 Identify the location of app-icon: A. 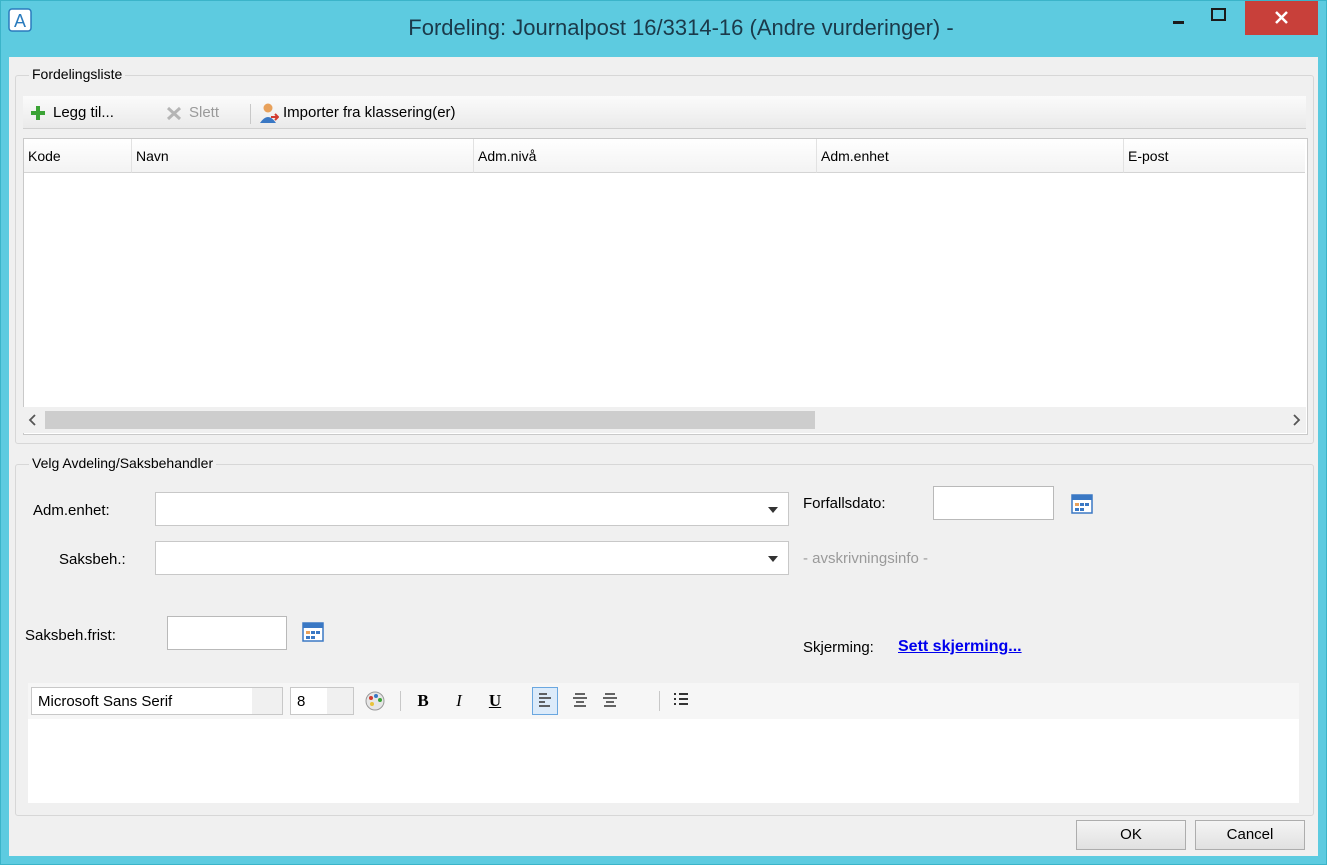
(20, 20).